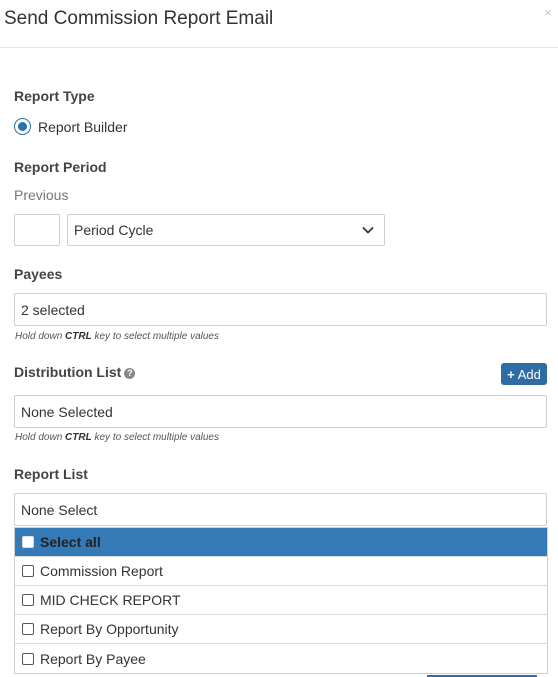 This screenshot has width=558, height=677. Describe the element at coordinates (114, 230) in the screenshot. I see `period-cycle-value: Period Cycle` at that location.